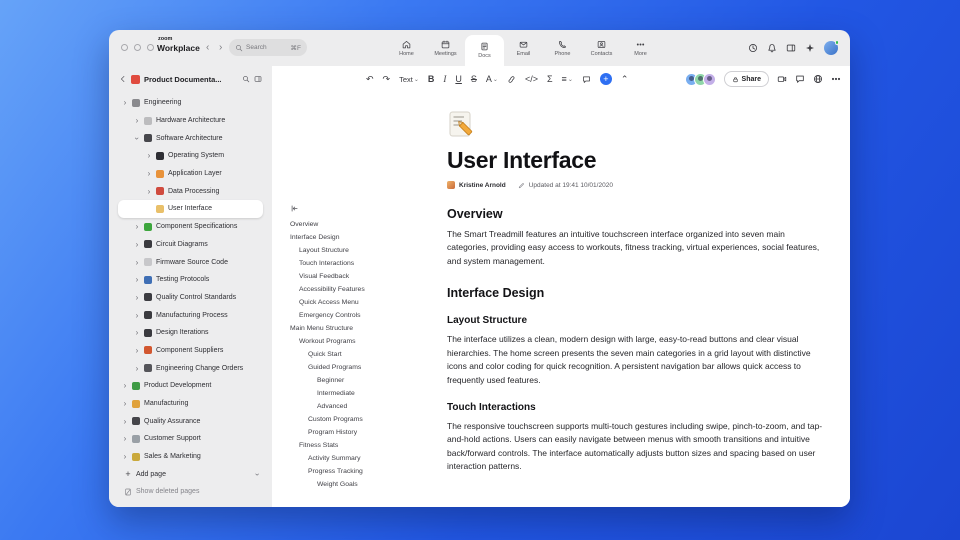 This screenshot has height=540, width=960. What do you see at coordinates (190, 280) in the screenshot?
I see `sidebar-item-testing-protocols: › Testing Protocols` at bounding box center [190, 280].